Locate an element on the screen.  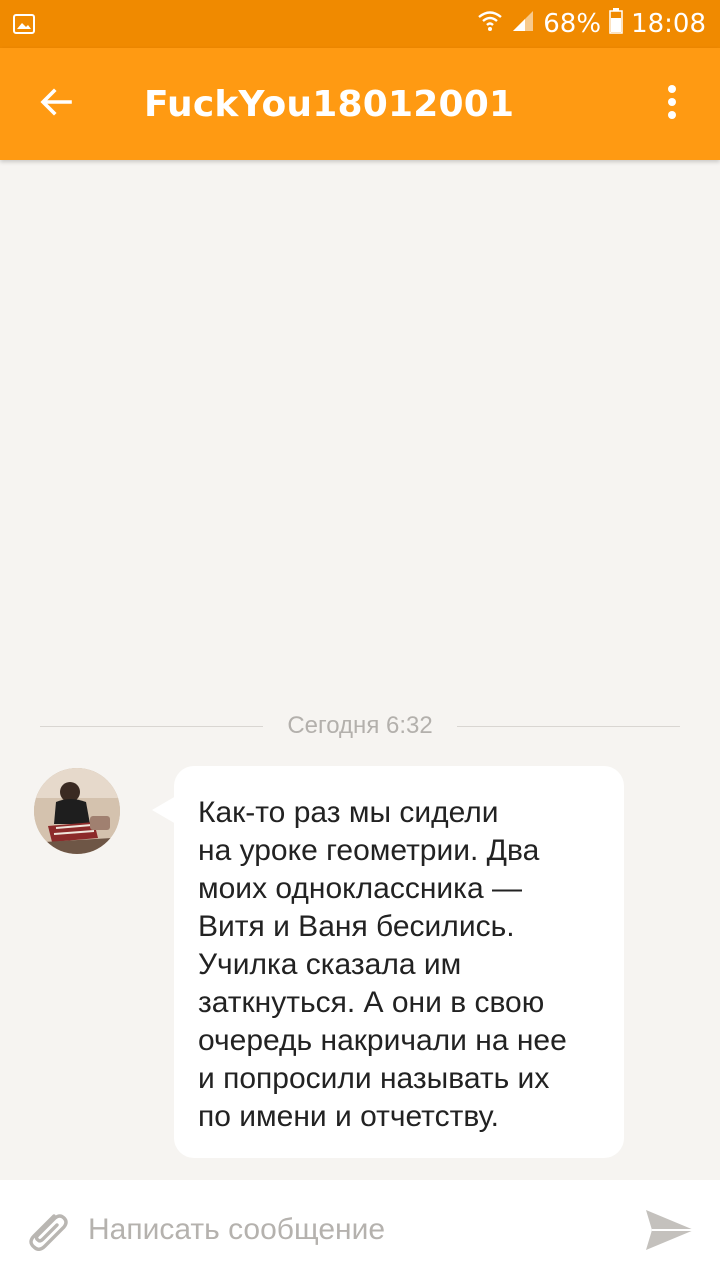
date-label: Сегодня 6:32 is located at coordinates (360, 725).